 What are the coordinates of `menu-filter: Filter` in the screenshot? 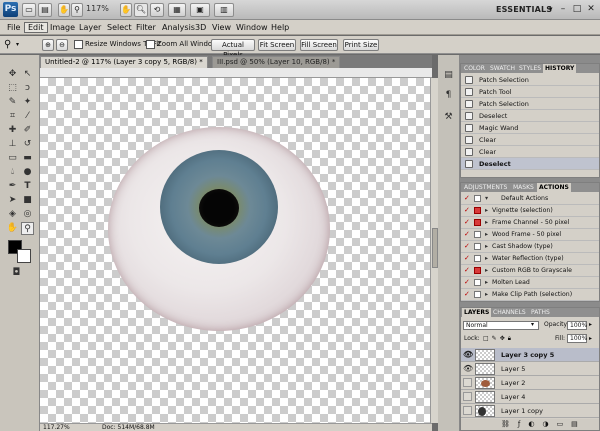 It's located at (146, 27).